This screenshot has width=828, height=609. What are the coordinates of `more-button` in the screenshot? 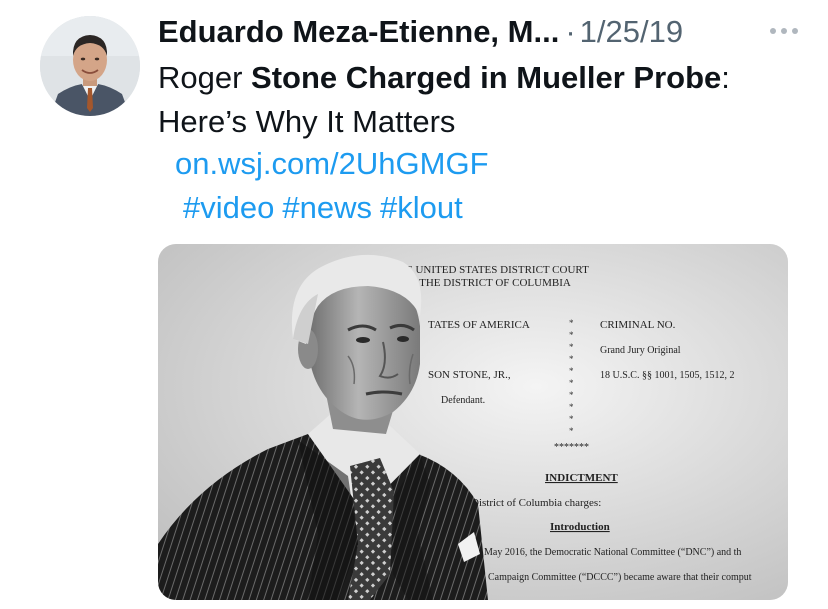 It's located at (784, 31).